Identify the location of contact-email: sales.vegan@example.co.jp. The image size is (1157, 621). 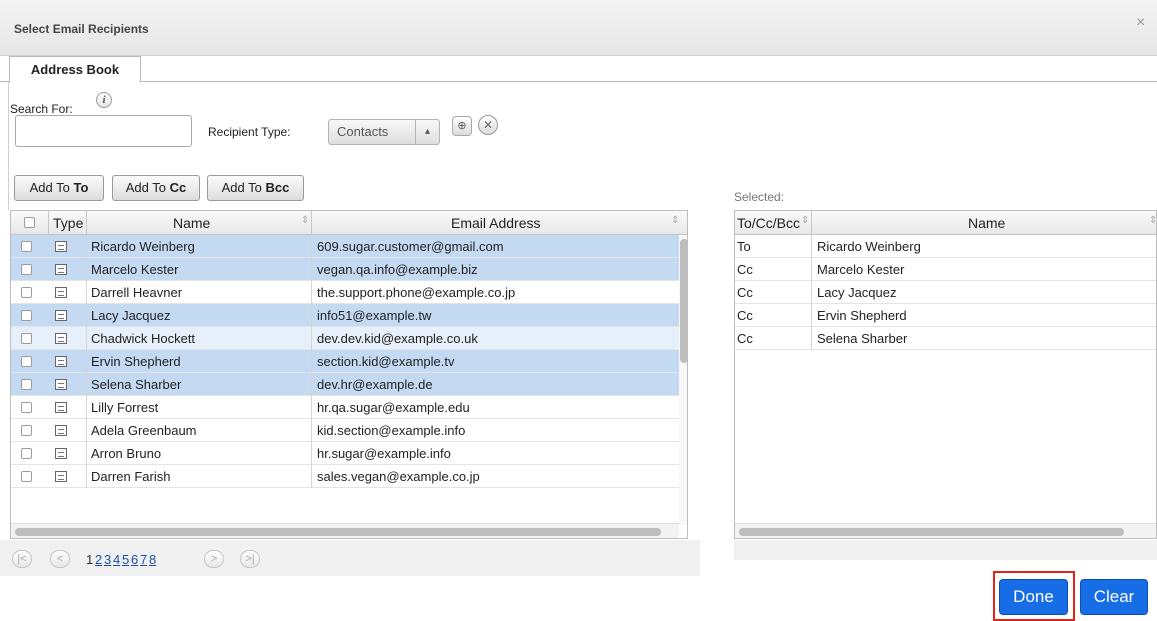
(398, 476).